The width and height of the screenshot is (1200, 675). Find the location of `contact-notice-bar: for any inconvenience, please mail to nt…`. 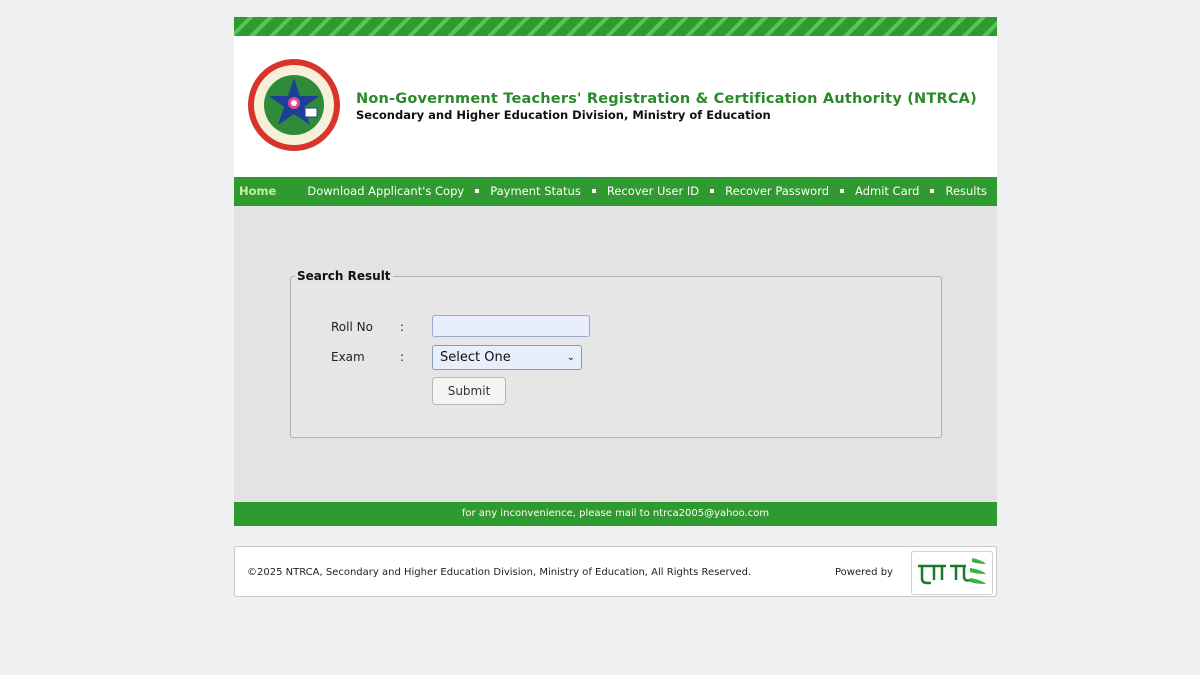

contact-notice-bar: for any inconvenience, please mail to nt… is located at coordinates (615, 514).